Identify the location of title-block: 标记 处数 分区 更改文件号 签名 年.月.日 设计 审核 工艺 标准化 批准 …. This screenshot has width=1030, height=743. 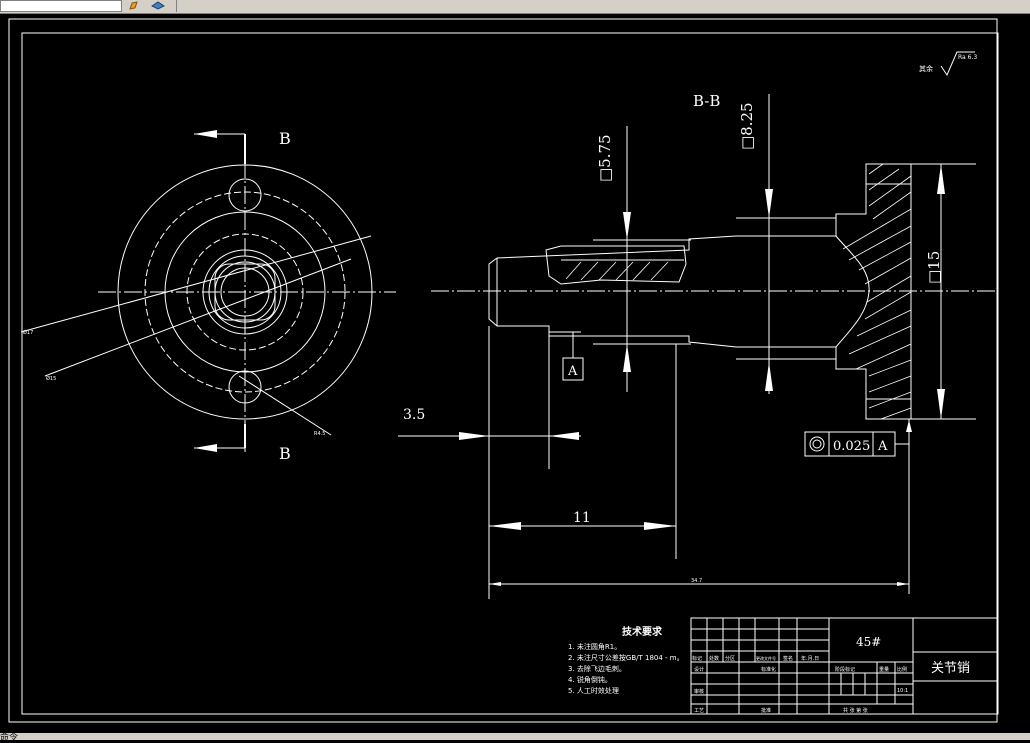
(844, 666).